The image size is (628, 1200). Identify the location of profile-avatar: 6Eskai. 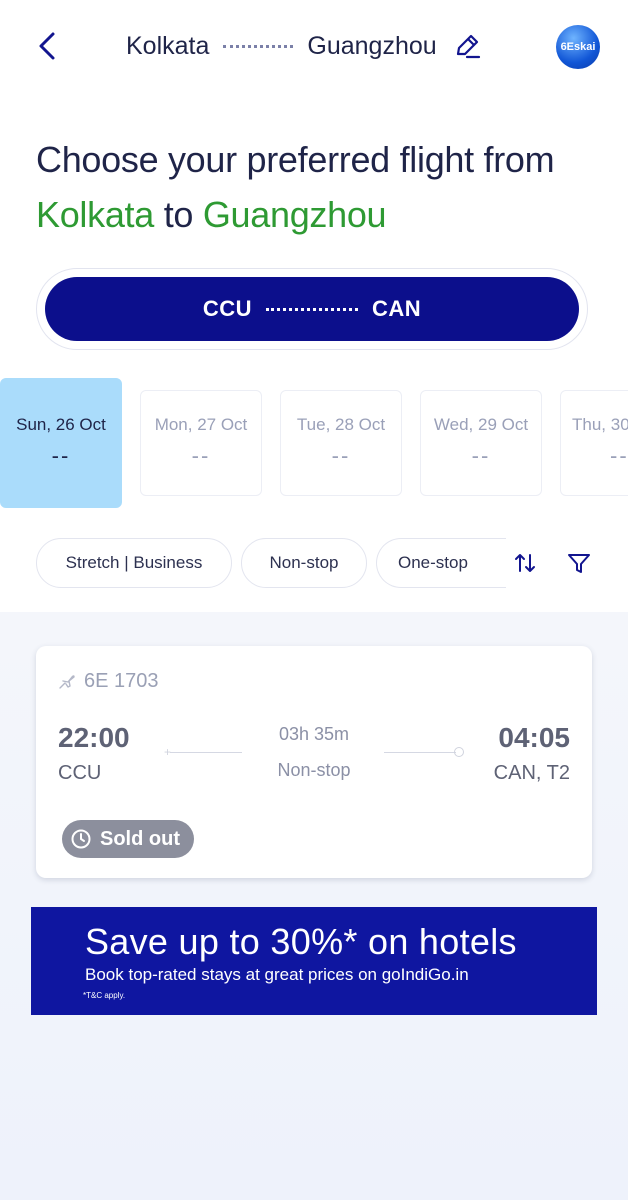
(578, 47).